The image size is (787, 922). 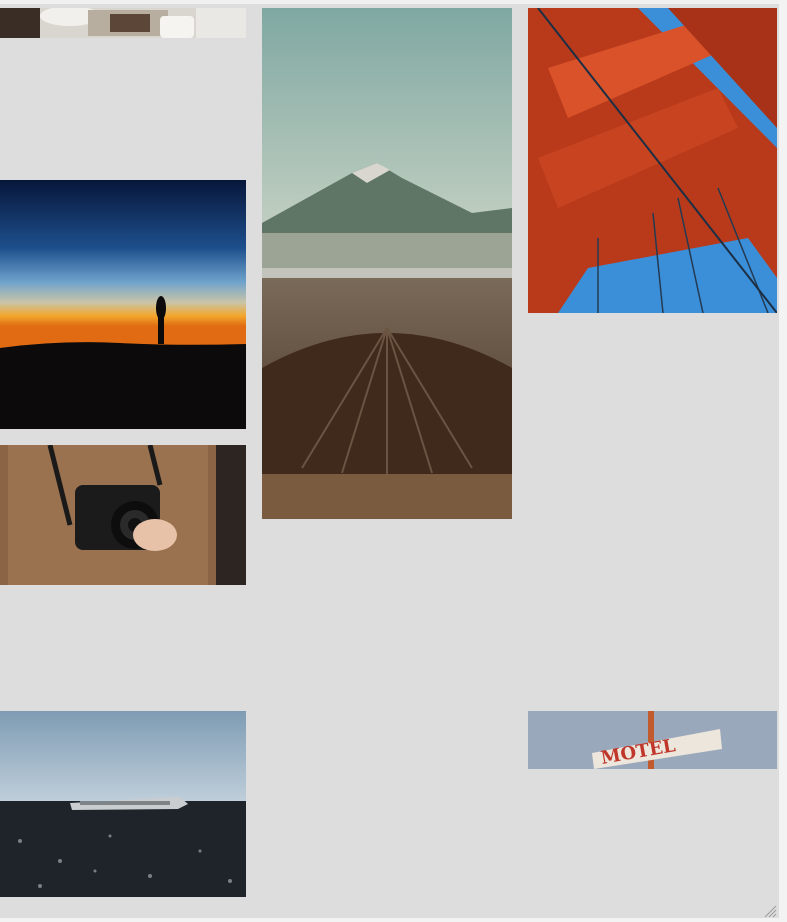 I want to click on plane-wreck-photo, so click(x=123, y=804).